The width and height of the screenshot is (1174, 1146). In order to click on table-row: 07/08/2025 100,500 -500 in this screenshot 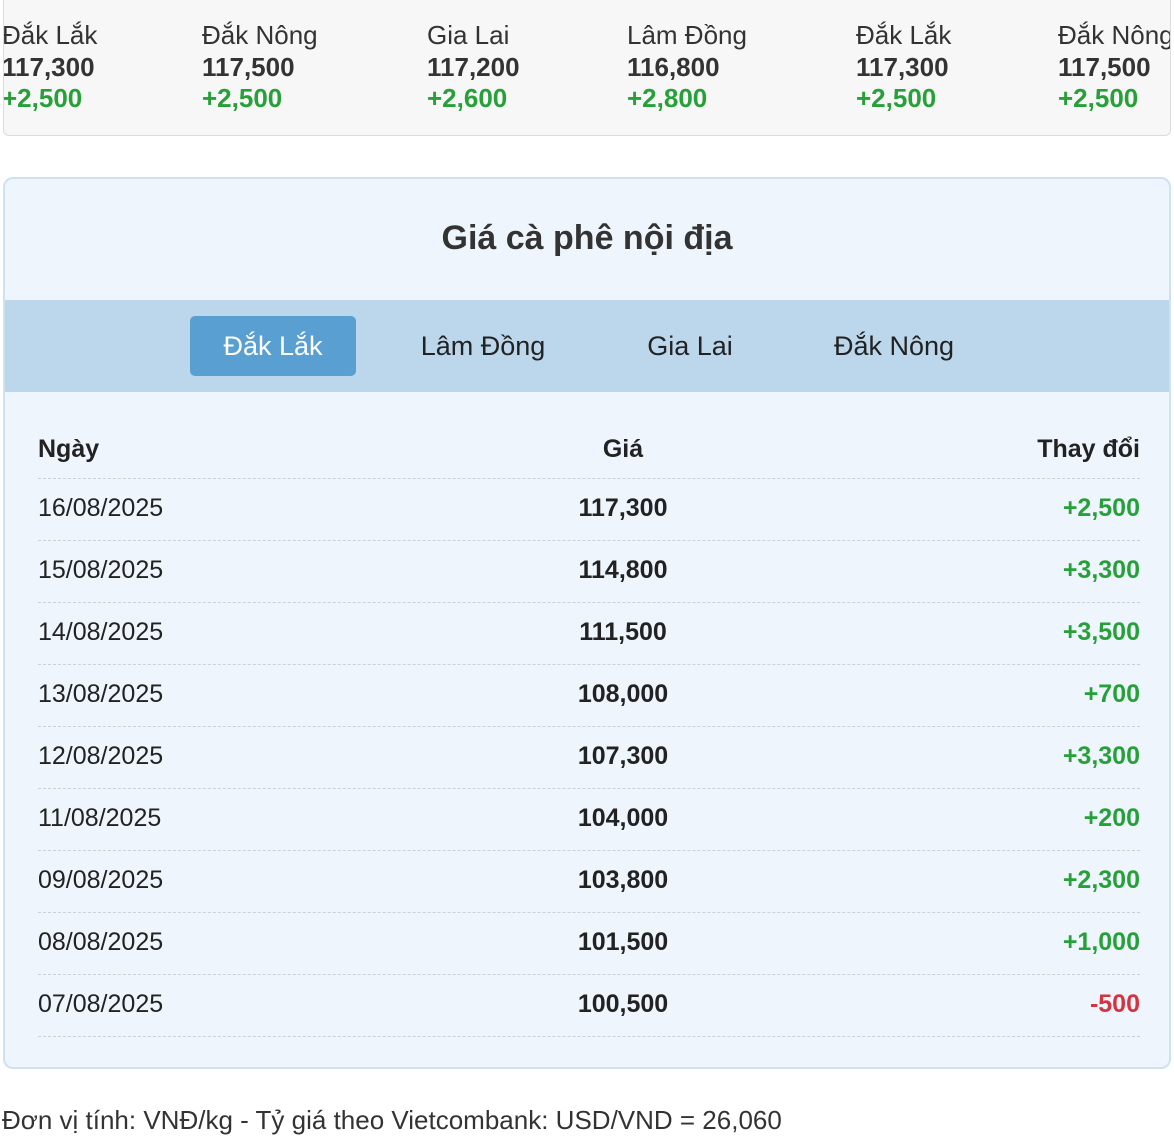, I will do `click(589, 1006)`.